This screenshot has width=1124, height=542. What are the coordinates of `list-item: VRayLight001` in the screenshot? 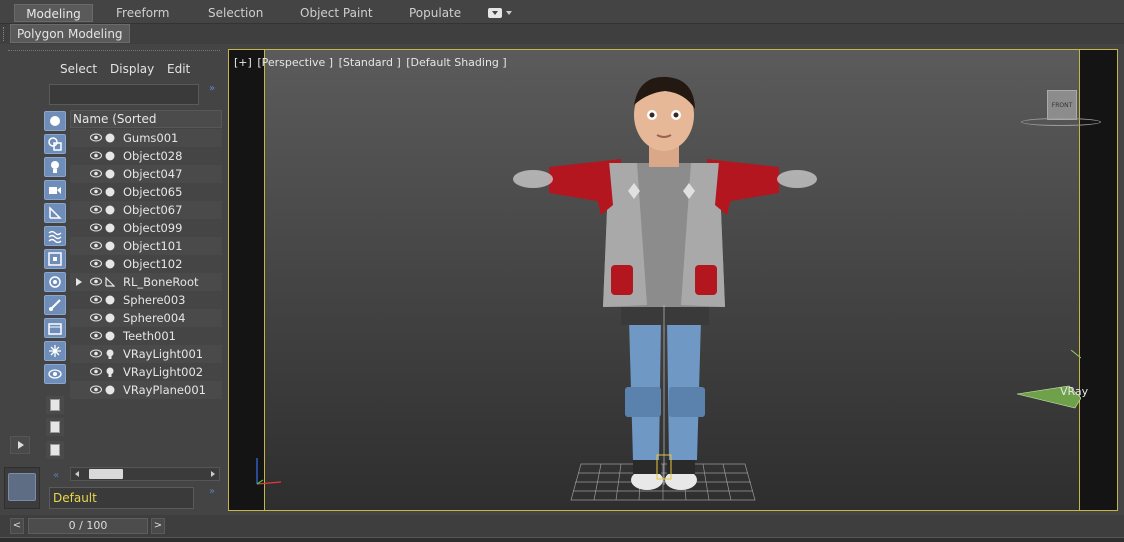 It's located at (146, 354).